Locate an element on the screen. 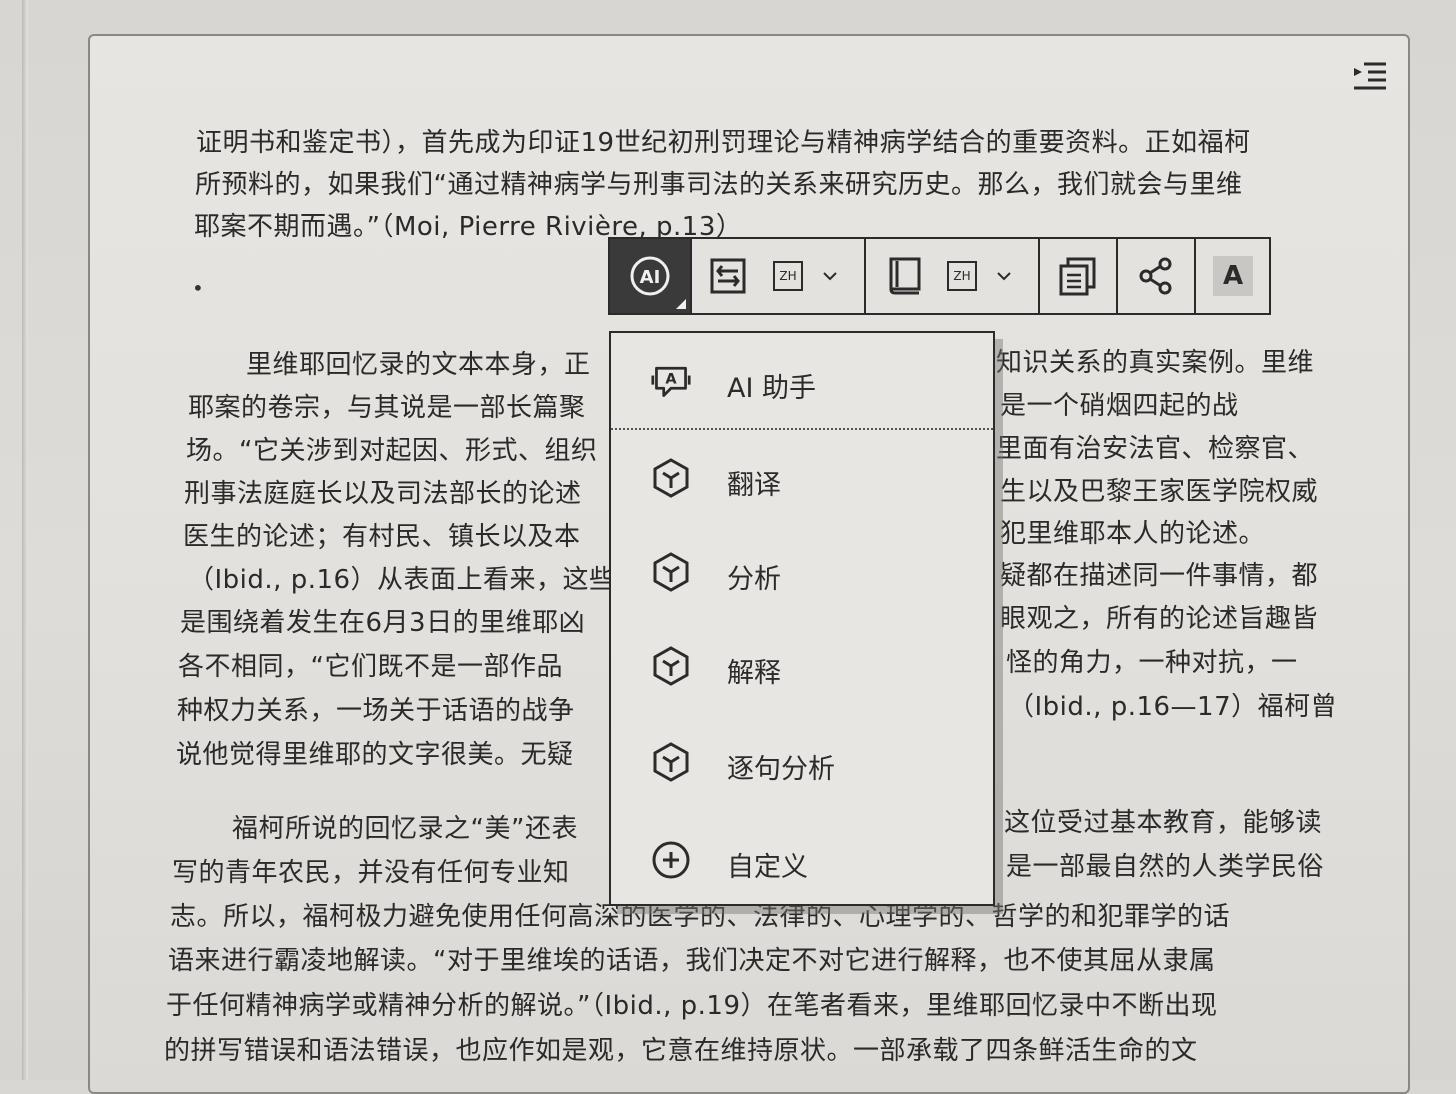 The image size is (1456, 1094). svg-text: AI is located at coordinates (650, 277).